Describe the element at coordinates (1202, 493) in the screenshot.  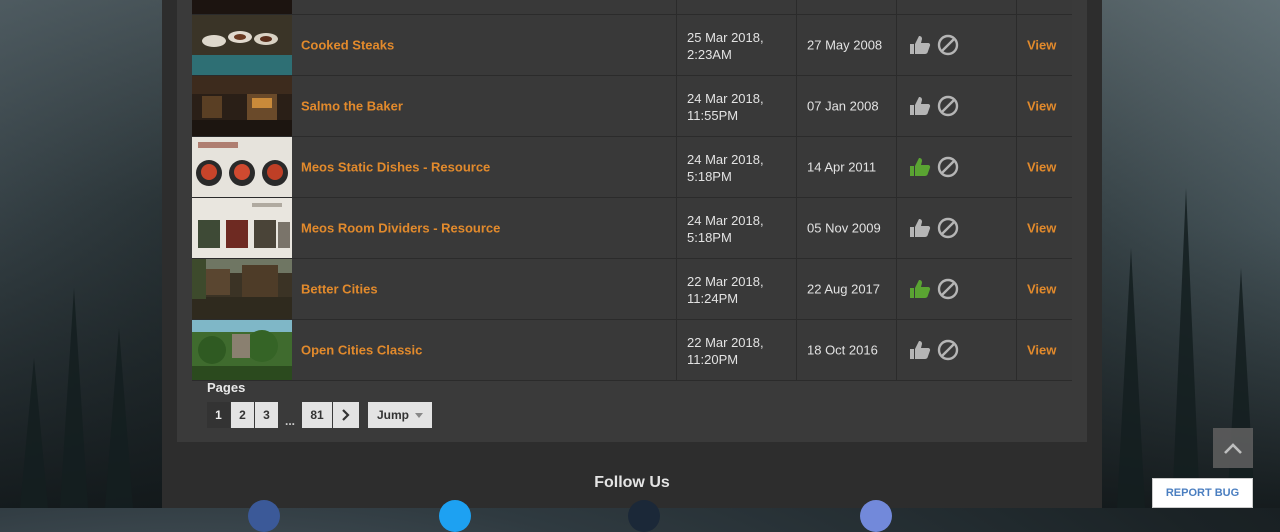
I see `report-bug-button: REPORT BUG` at that location.